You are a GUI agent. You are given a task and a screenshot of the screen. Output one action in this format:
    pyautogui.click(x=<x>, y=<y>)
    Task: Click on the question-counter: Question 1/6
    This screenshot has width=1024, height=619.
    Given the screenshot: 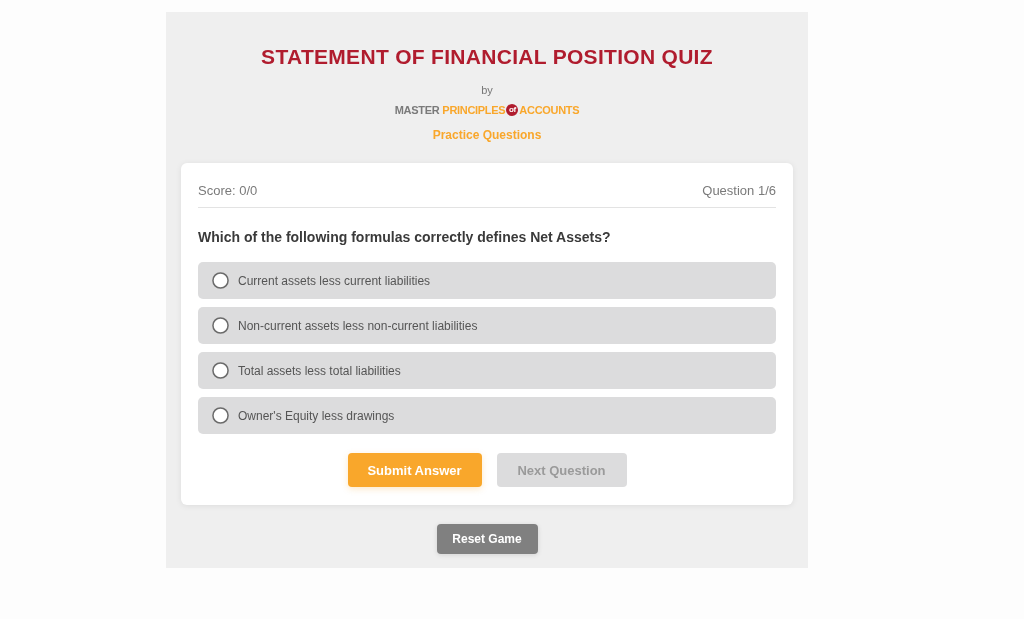 What is the action you would take?
    pyautogui.click(x=739, y=191)
    